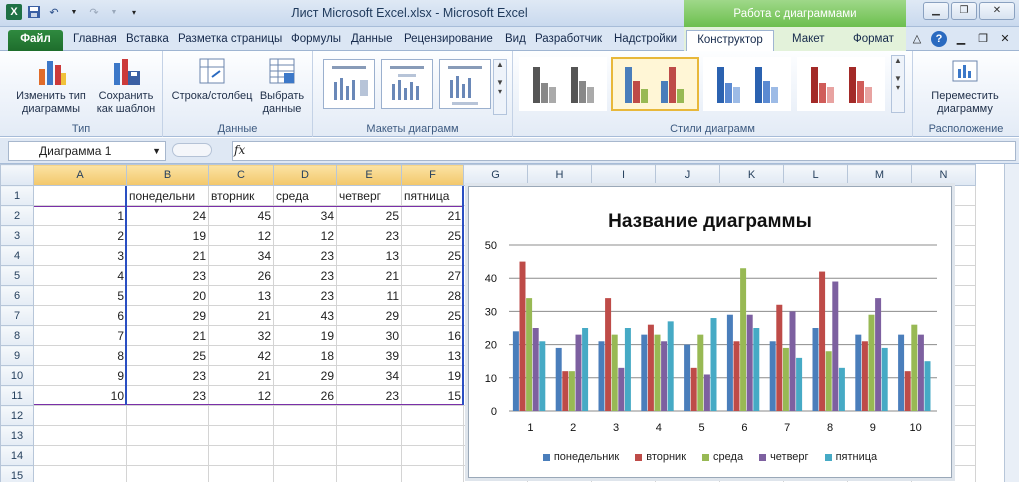 This screenshot has height=482, width=1019. Describe the element at coordinates (17, 335) in the screenshot. I see `row-header: 8` at that location.